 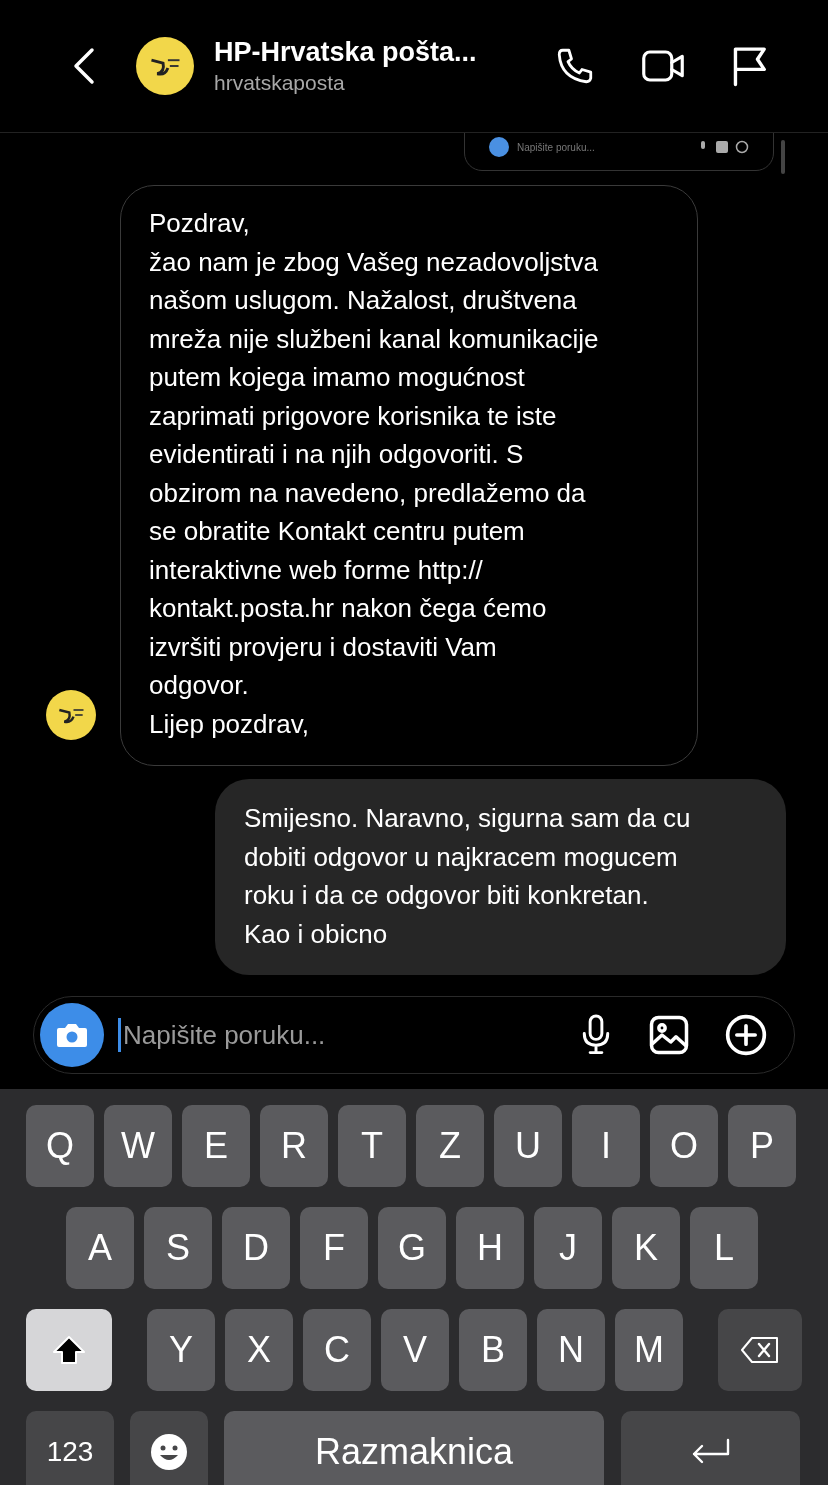 I want to click on keyboard-key: F, so click(x=334, y=1248).